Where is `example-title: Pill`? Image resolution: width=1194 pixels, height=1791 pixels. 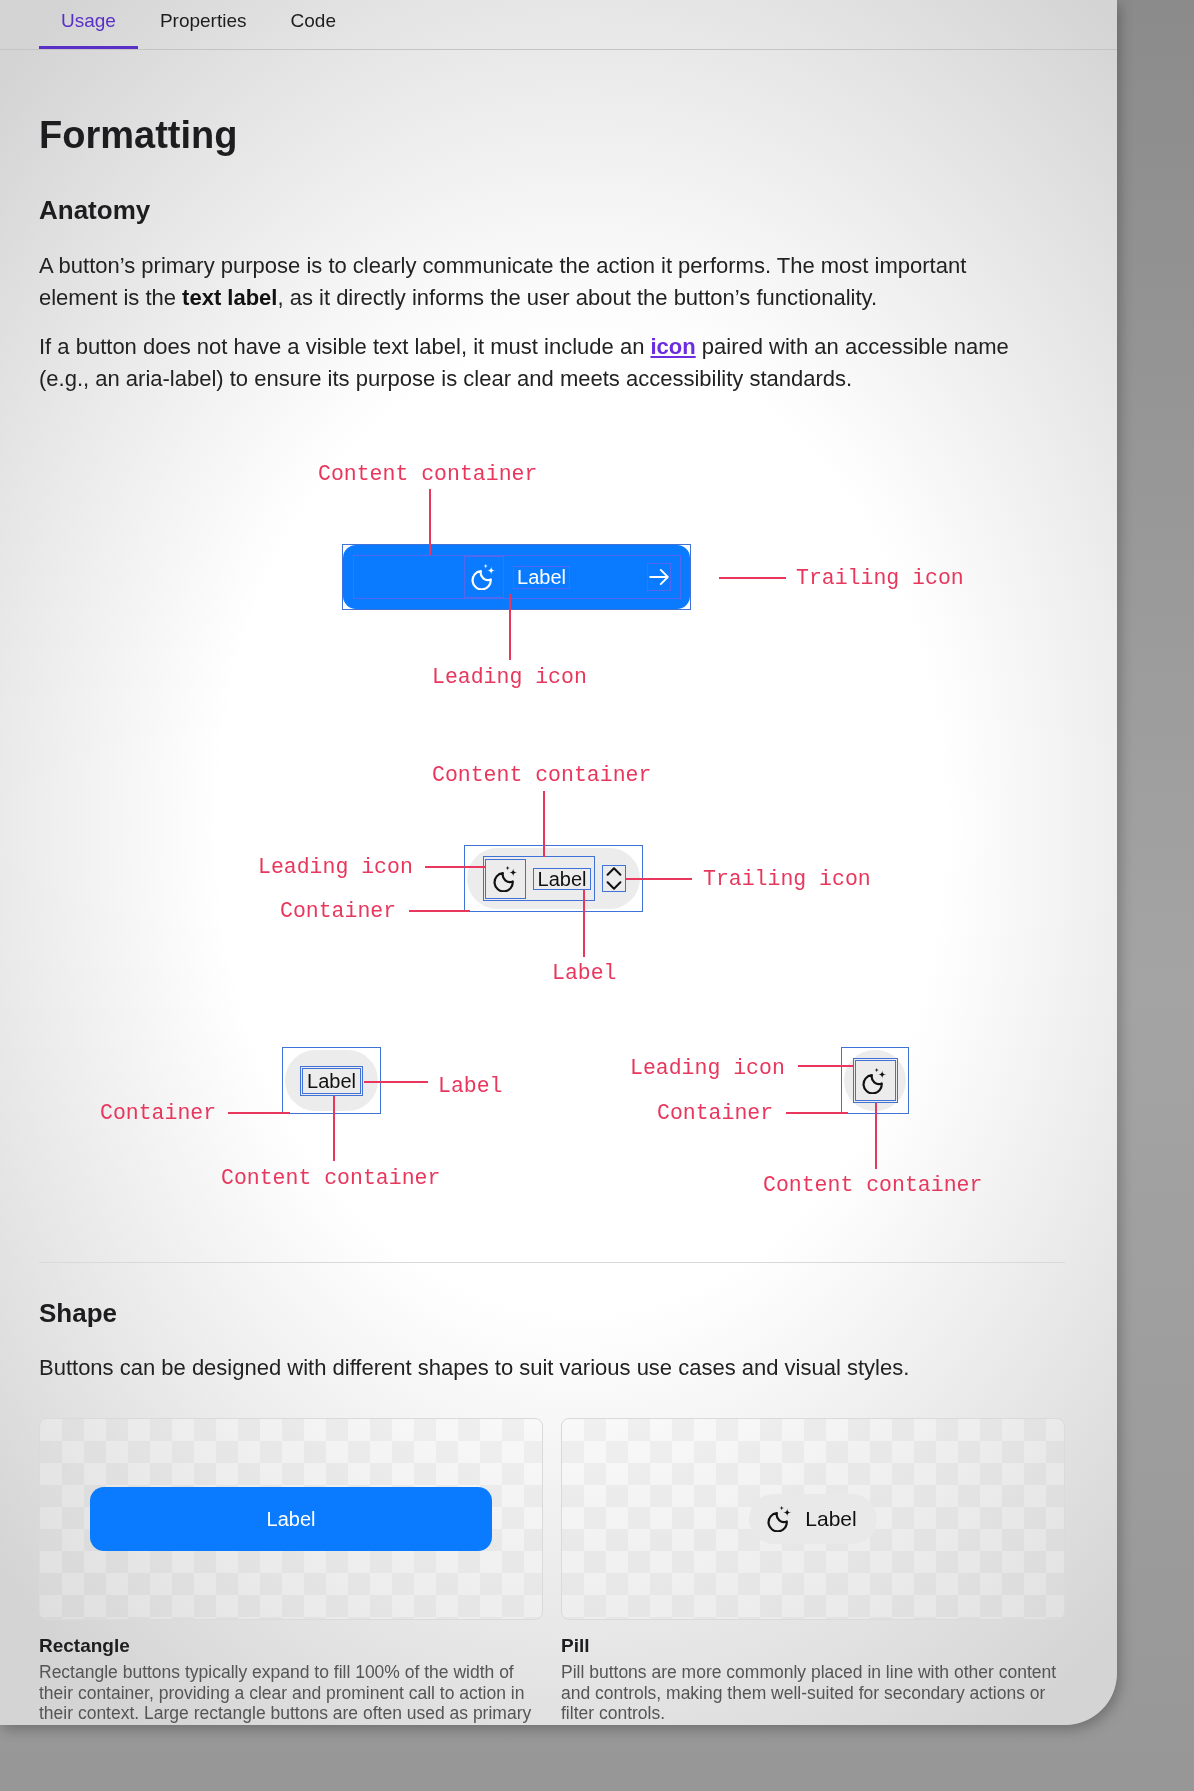
example-title: Pill is located at coordinates (576, 1646).